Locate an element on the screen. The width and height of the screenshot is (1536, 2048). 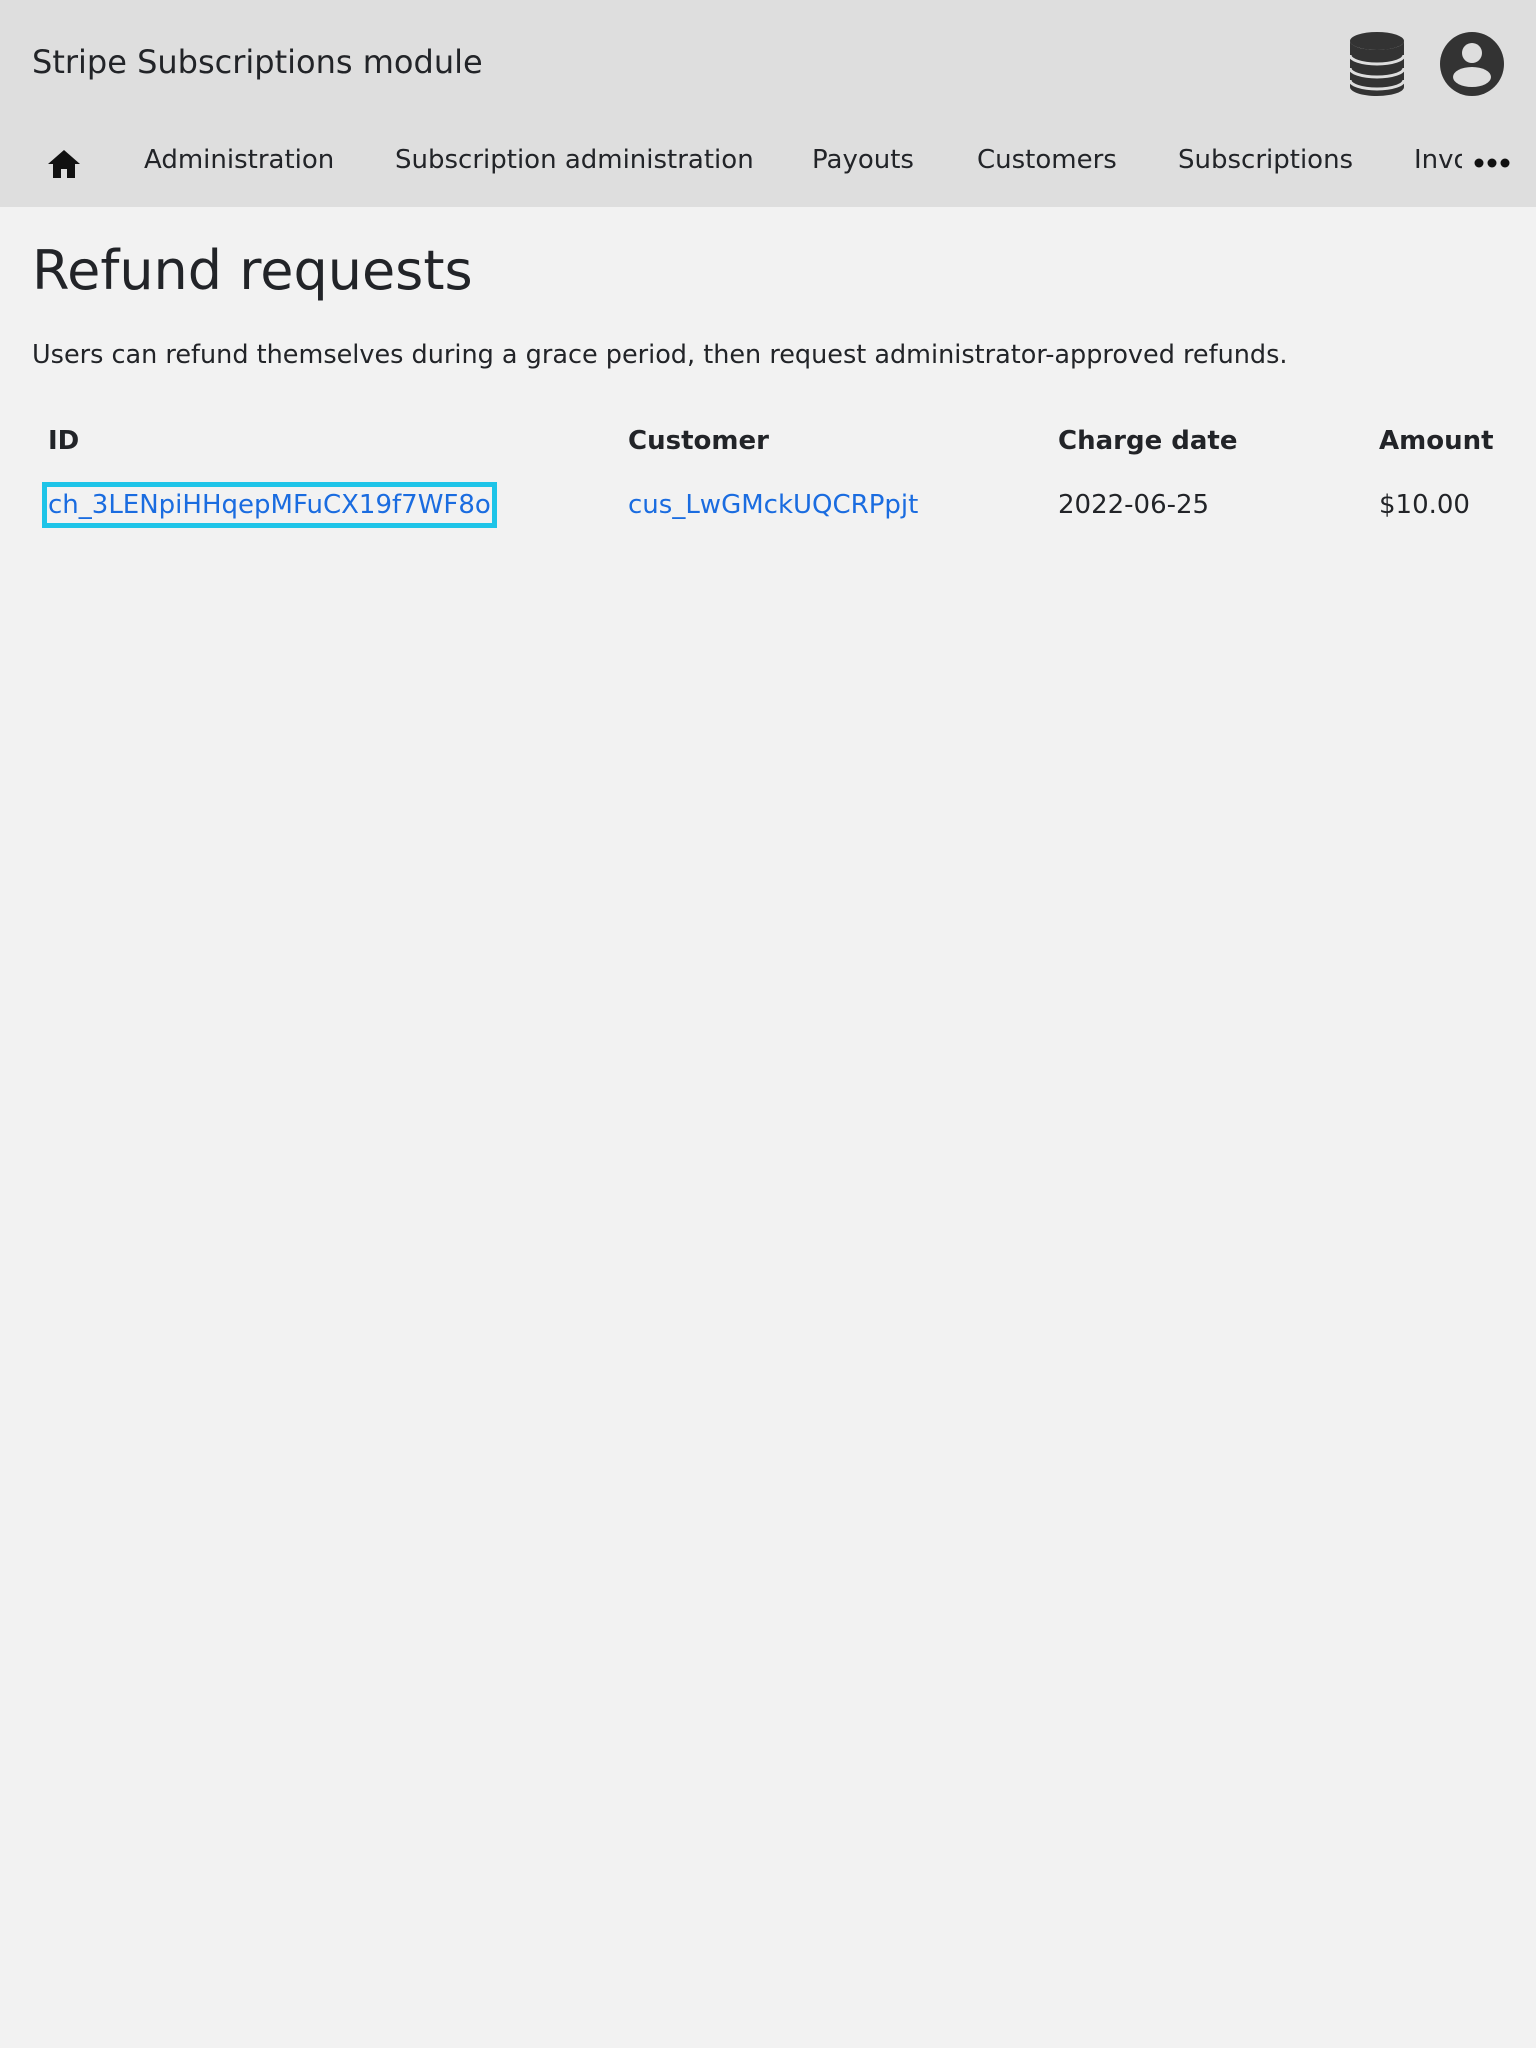
charge-date-cell: 2022-06-25 is located at coordinates (1134, 505).